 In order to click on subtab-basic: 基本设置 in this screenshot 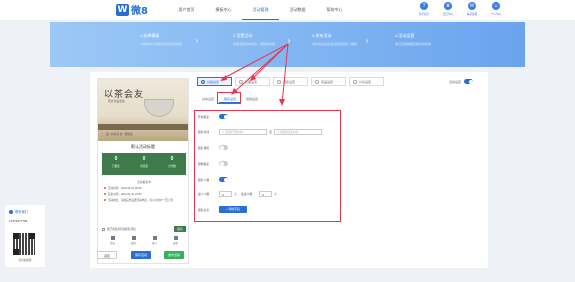, I will do `click(208, 99)`.